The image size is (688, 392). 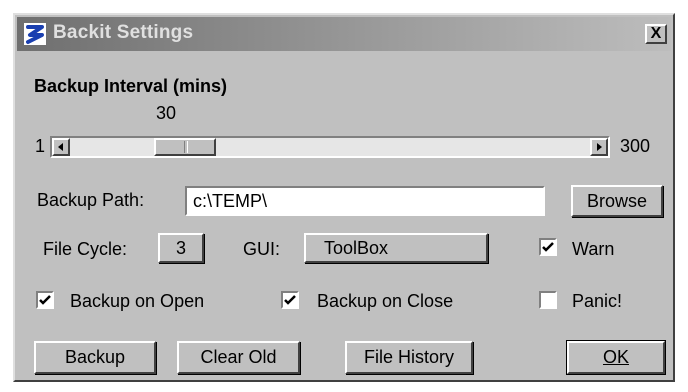 I want to click on panic-label: Panic!, so click(x=597, y=301).